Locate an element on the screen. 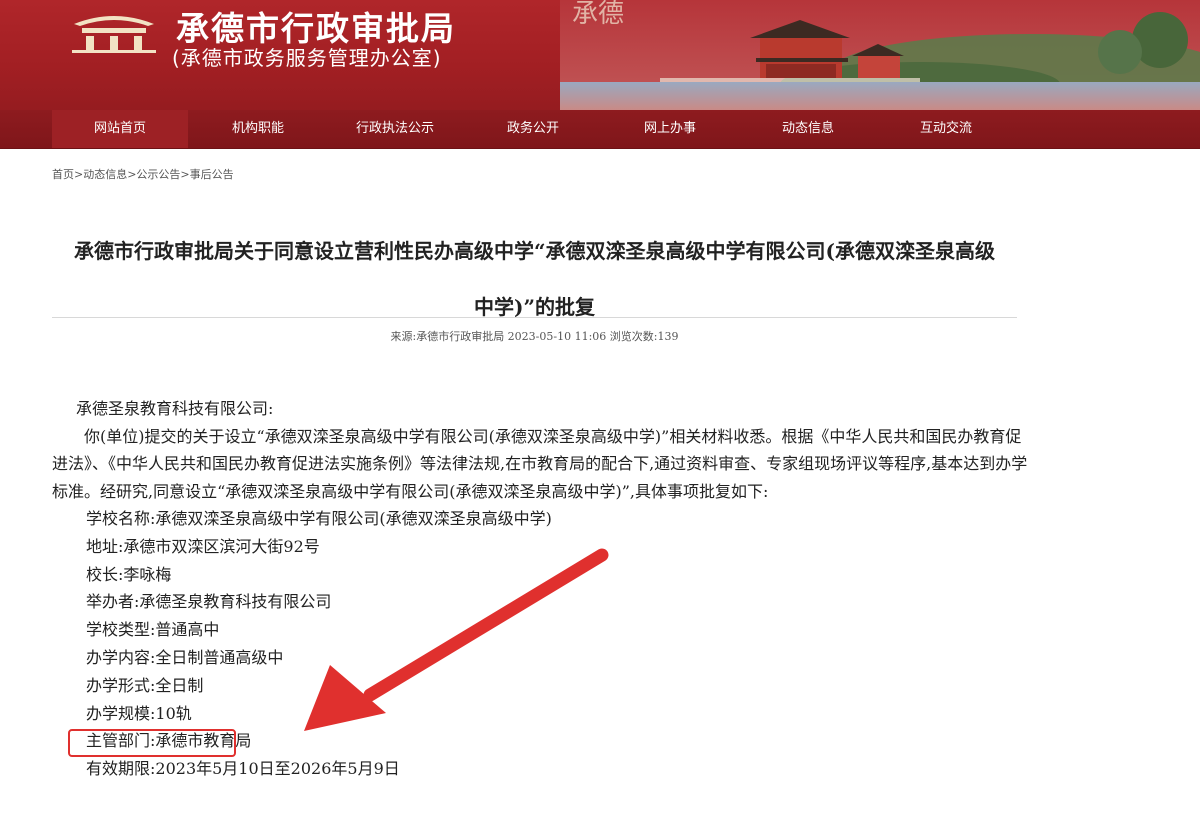 The height and width of the screenshot is (815, 1200). nav-news: 动态信息 is located at coordinates (808, 129).